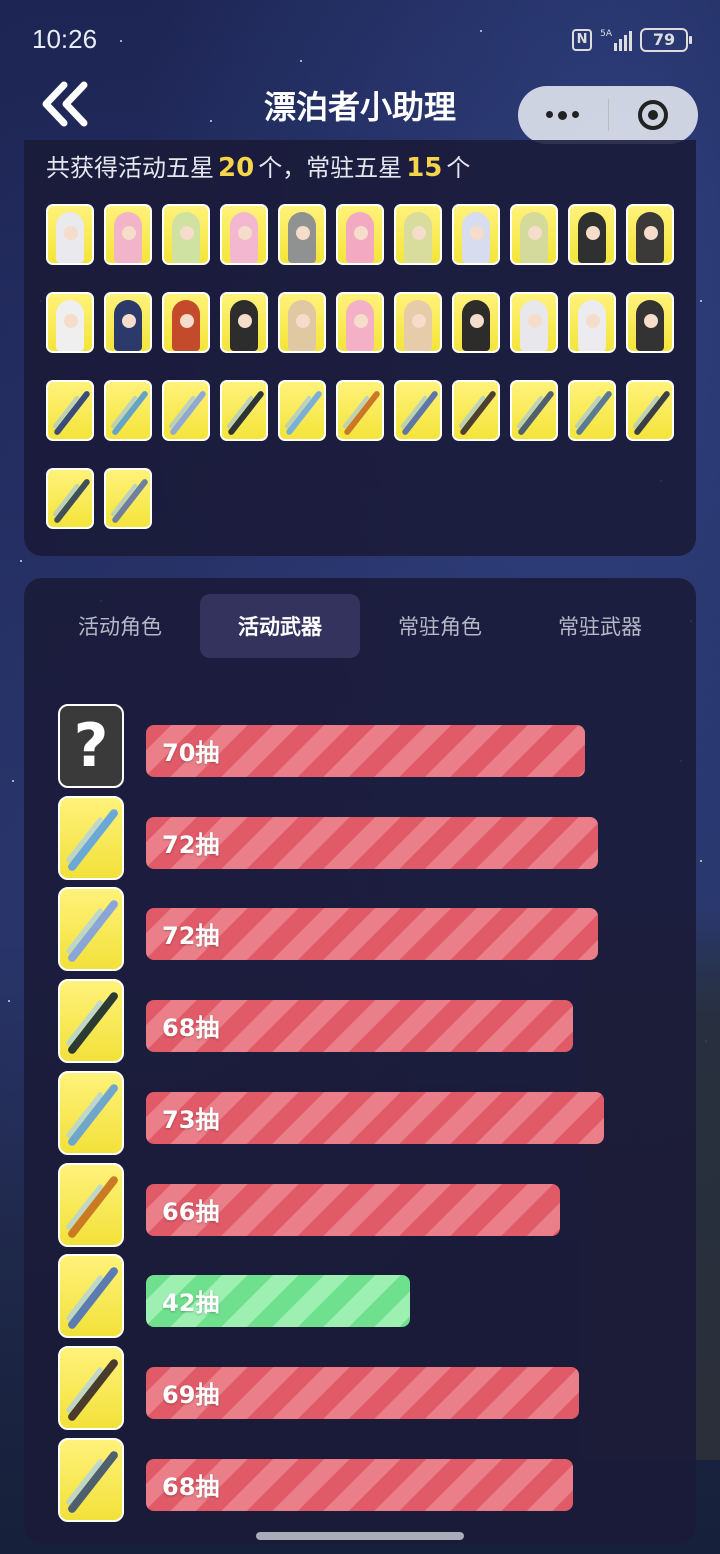 This screenshot has width=720, height=1554. What do you see at coordinates (278, 1301) in the screenshot?
I see `pull-count-bar: 42抽` at bounding box center [278, 1301].